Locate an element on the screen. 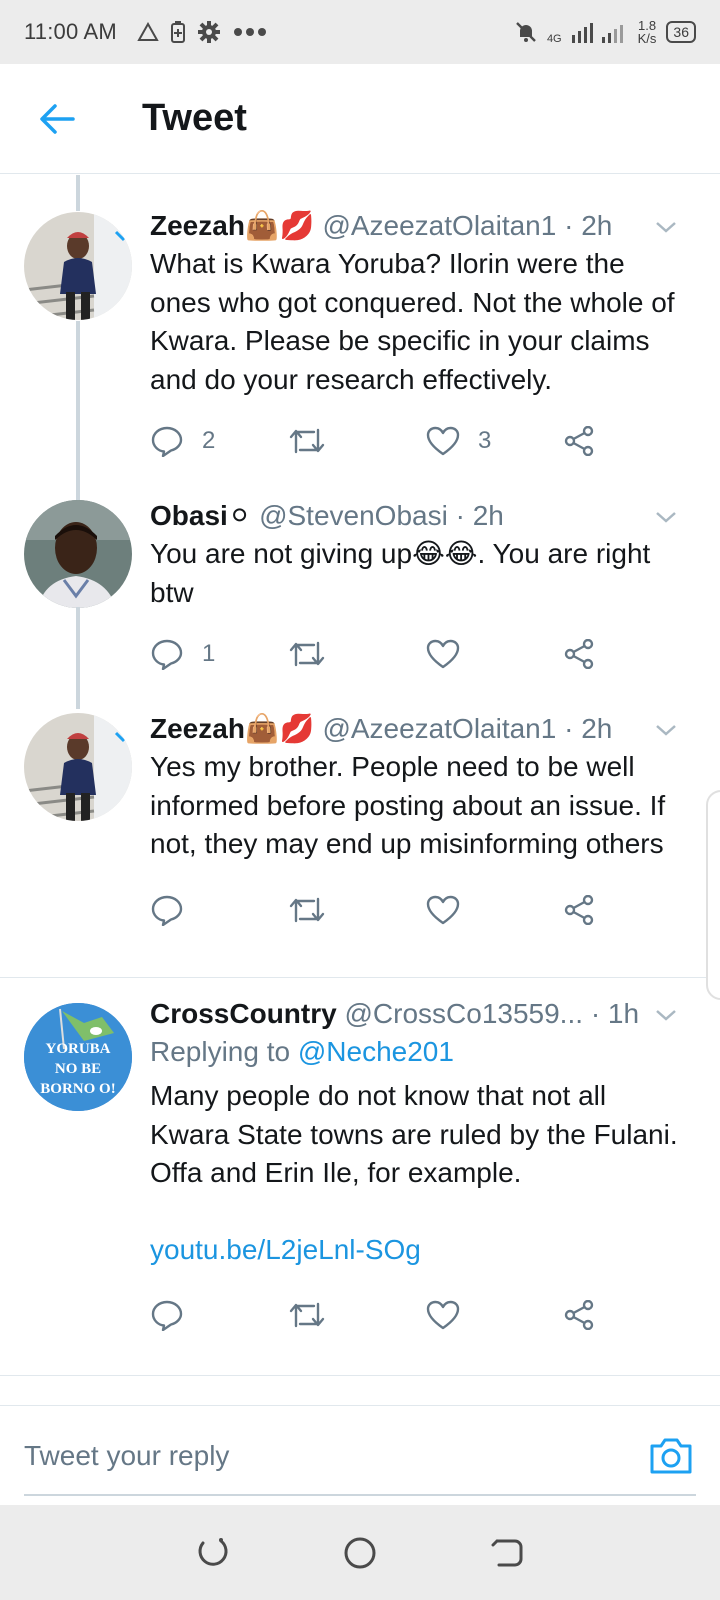 The image size is (720, 1600). top-app-bar: Tweet is located at coordinates (360, 119).